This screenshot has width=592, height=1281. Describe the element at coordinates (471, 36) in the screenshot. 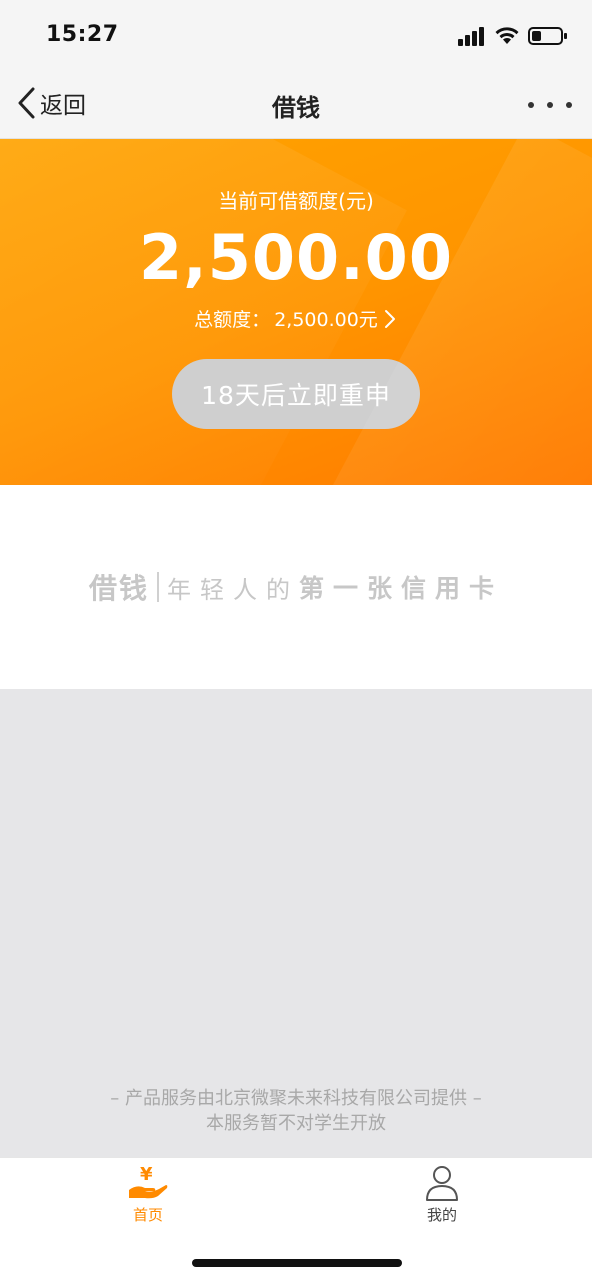

I see `signal-icon` at that location.